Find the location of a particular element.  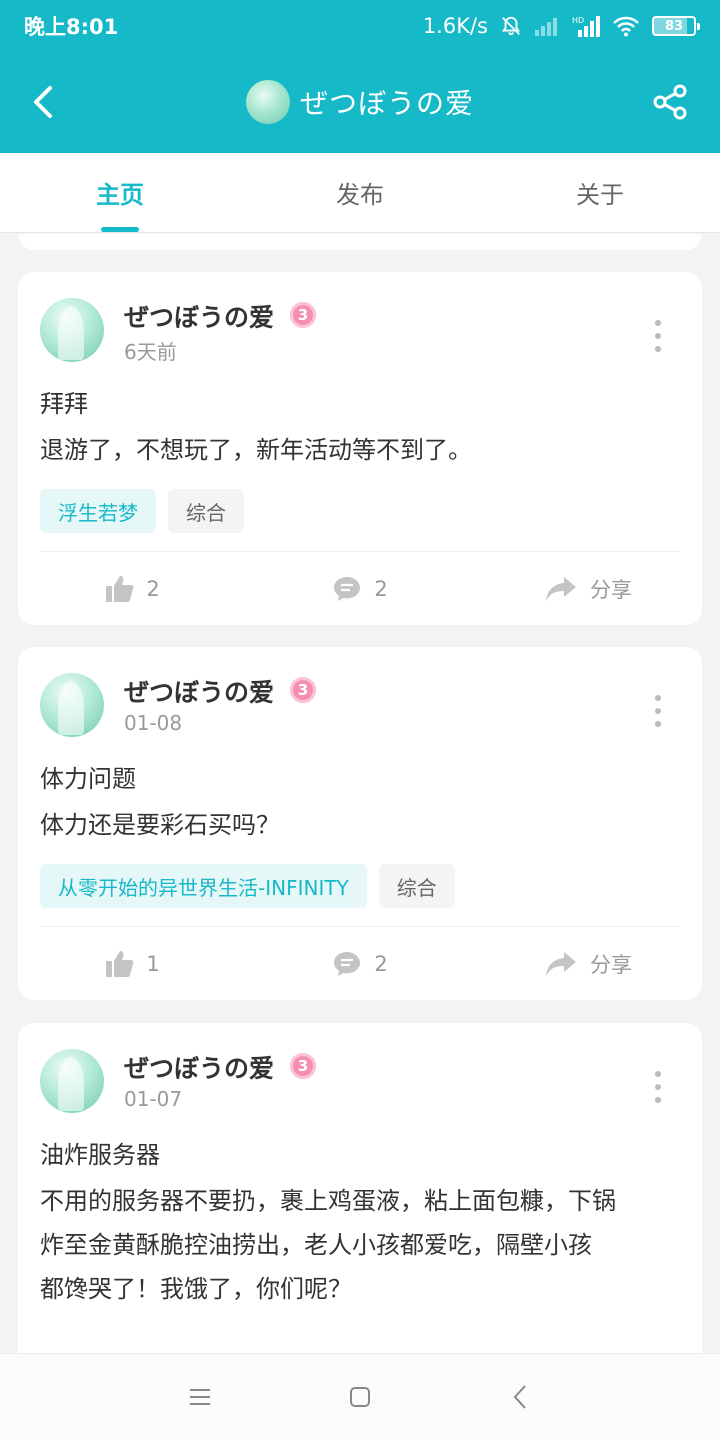

share-icon is located at coordinates (670, 102).